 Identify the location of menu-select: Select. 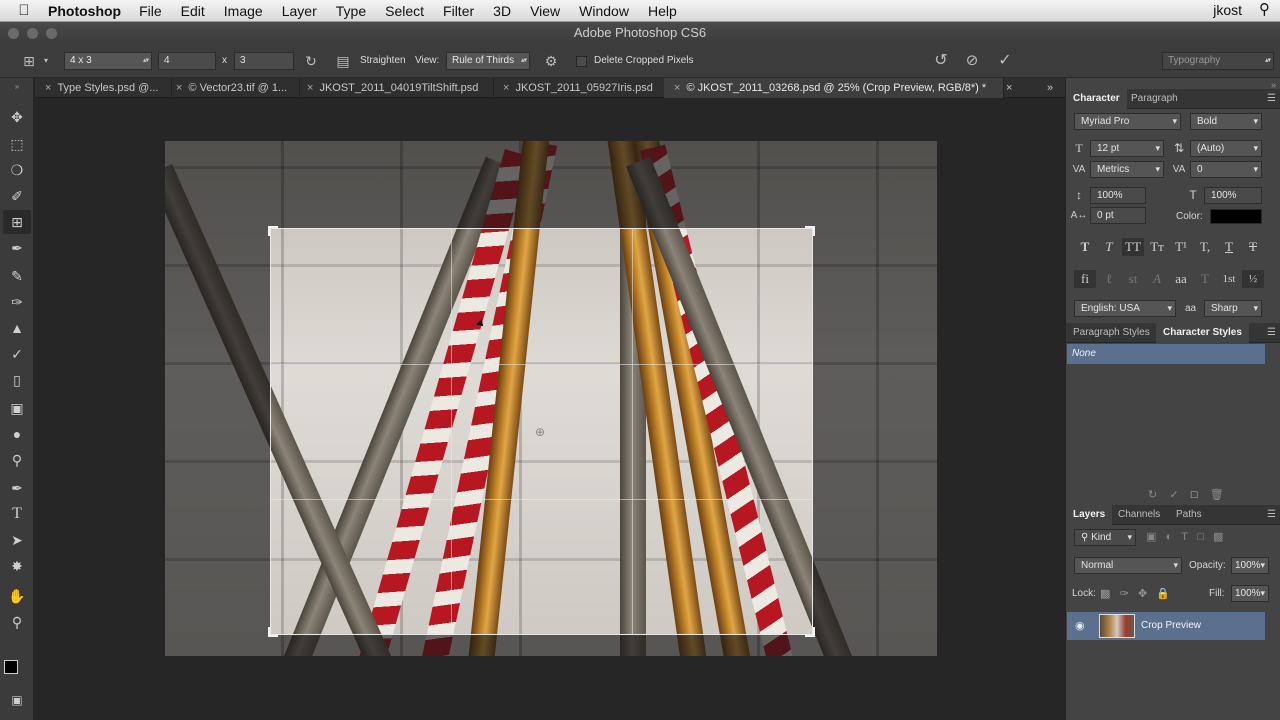
(404, 11).